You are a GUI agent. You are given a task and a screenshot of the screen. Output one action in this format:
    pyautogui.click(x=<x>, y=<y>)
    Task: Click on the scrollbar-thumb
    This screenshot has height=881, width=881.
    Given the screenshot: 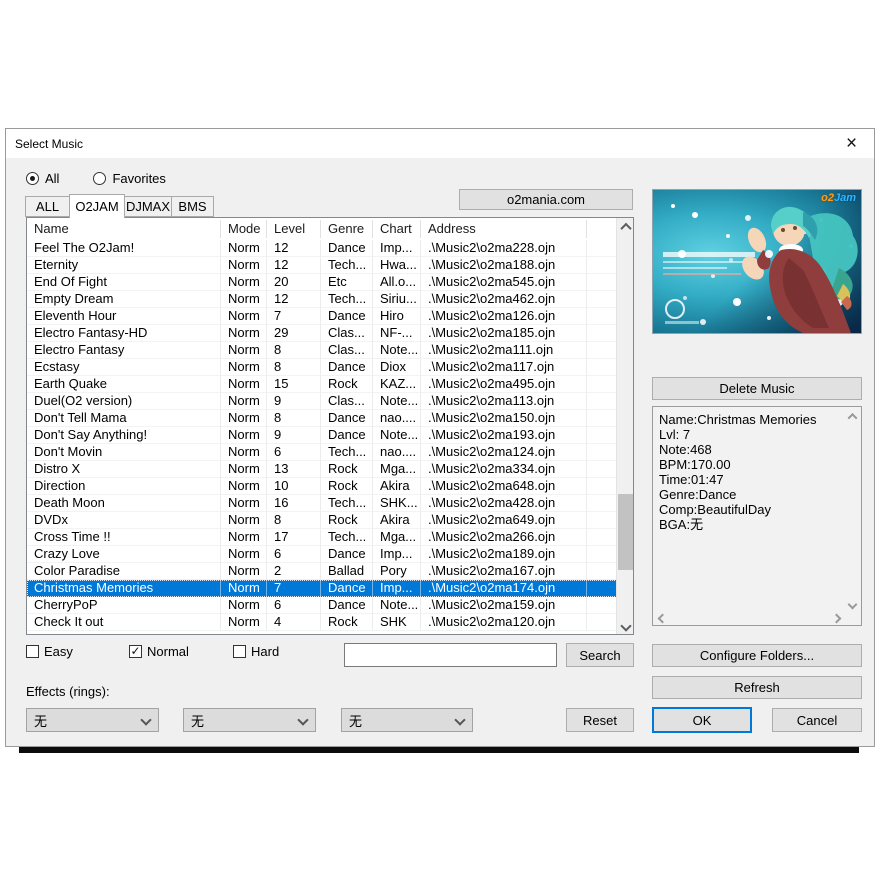 What is the action you would take?
    pyautogui.click(x=625, y=532)
    